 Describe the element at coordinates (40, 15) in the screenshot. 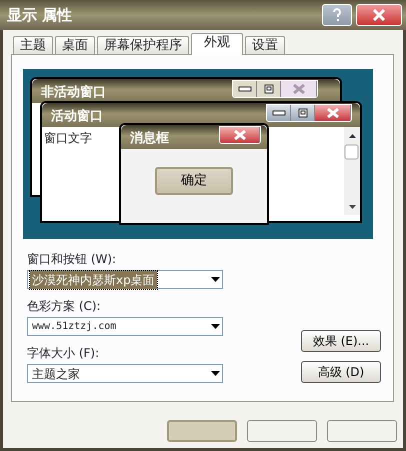

I see `window-title: 显示 属性` at that location.